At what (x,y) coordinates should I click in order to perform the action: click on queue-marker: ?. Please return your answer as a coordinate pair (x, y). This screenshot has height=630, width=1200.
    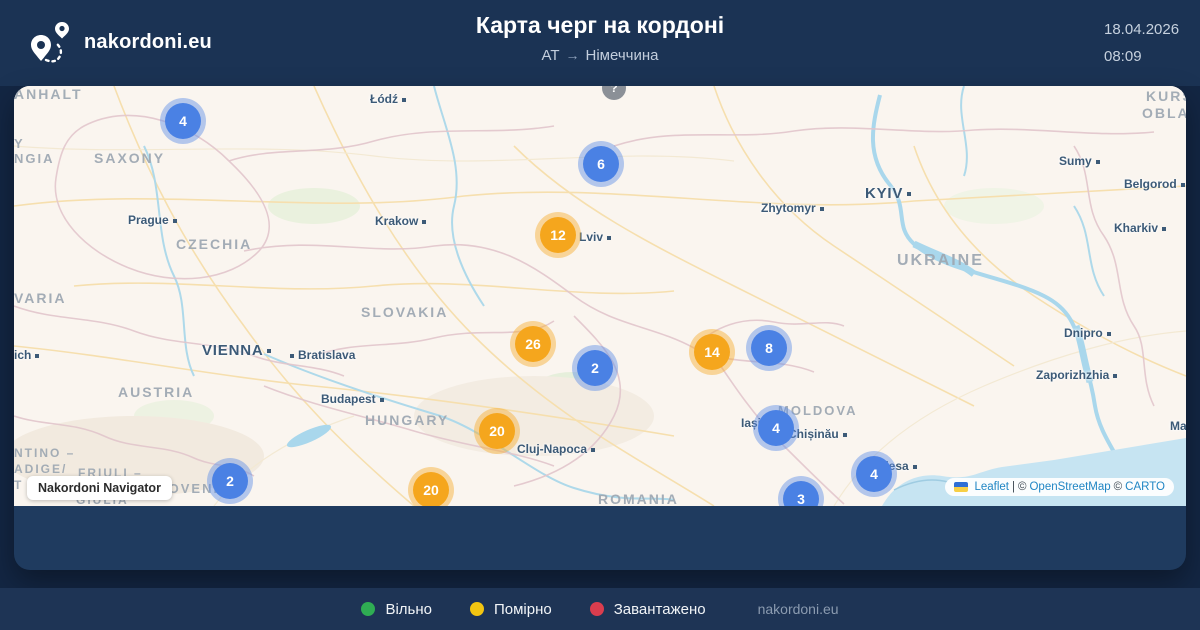
    Looking at the image, I should click on (614, 93).